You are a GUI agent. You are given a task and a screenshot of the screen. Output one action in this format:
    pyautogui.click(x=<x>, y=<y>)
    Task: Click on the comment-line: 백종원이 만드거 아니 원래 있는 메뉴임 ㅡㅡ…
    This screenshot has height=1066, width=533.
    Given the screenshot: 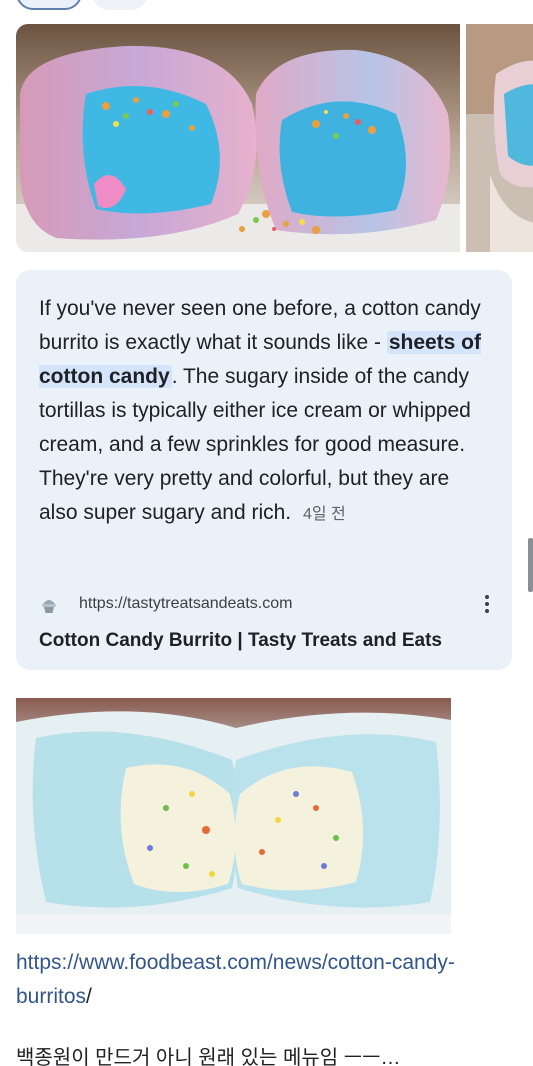 What is the action you would take?
    pyautogui.click(x=208, y=1056)
    